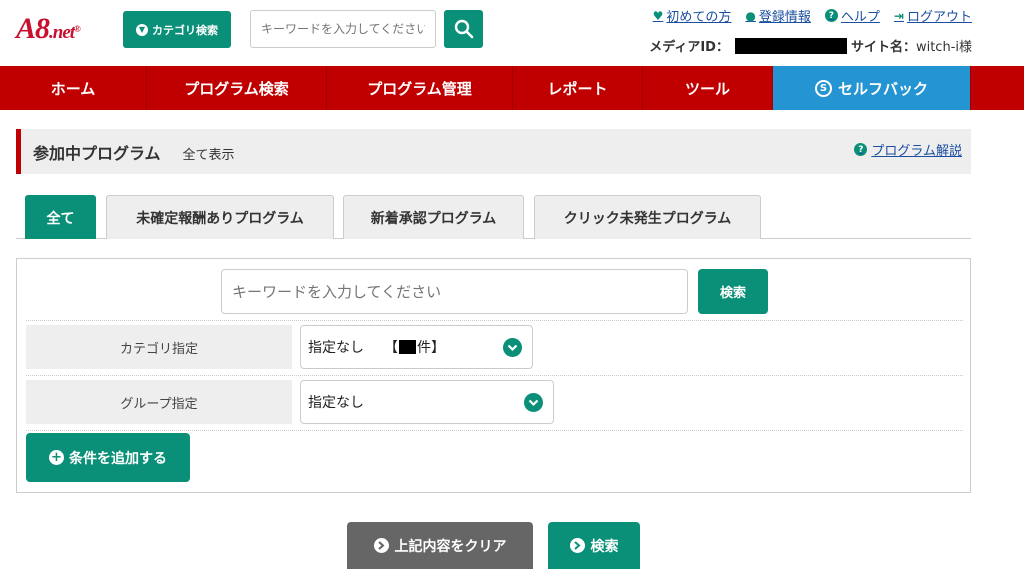 The image size is (1024, 569). I want to click on tab-unconfirmed-rewards: 未確定報酬ありプログラム, so click(220, 217).